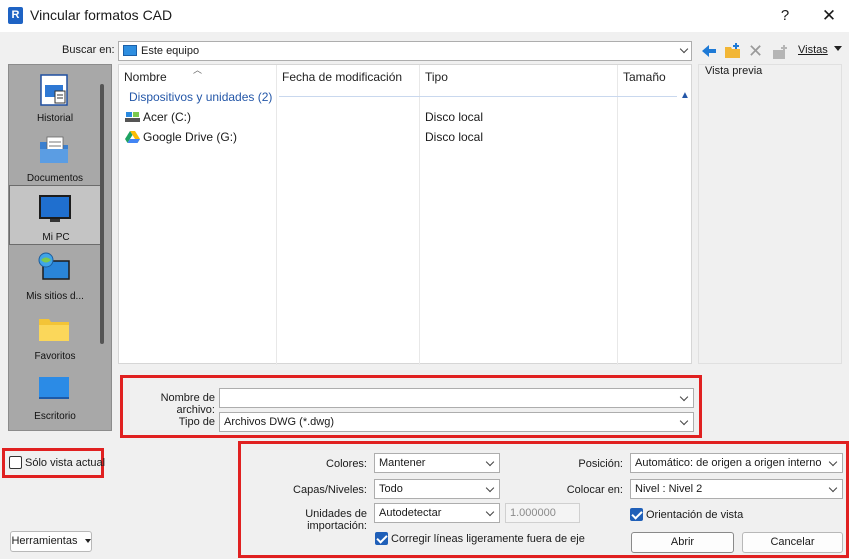 The height and width of the screenshot is (559, 849). What do you see at coordinates (170, 51) in the screenshot?
I see `lookin-value: Este equipo` at bounding box center [170, 51].